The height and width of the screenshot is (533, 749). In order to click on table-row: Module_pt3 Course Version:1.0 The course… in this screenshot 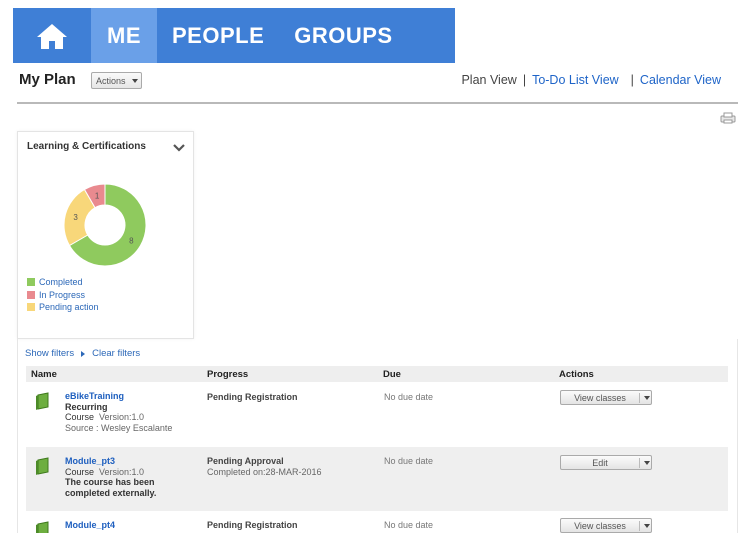, I will do `click(377, 479)`.